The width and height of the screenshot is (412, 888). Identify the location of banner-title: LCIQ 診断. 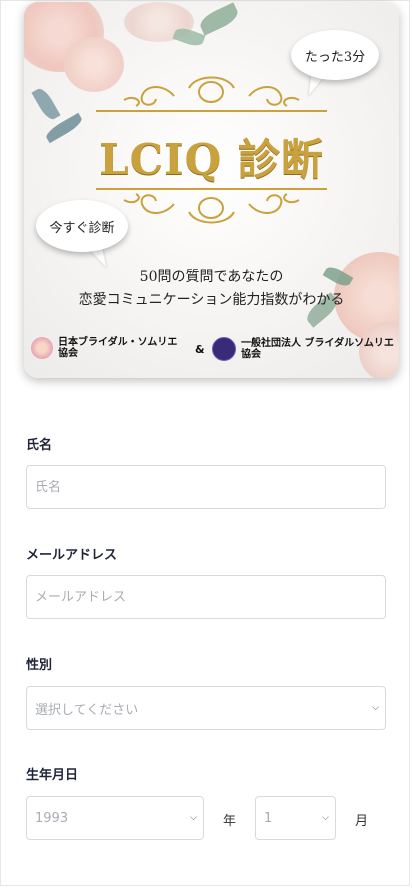
(211, 159).